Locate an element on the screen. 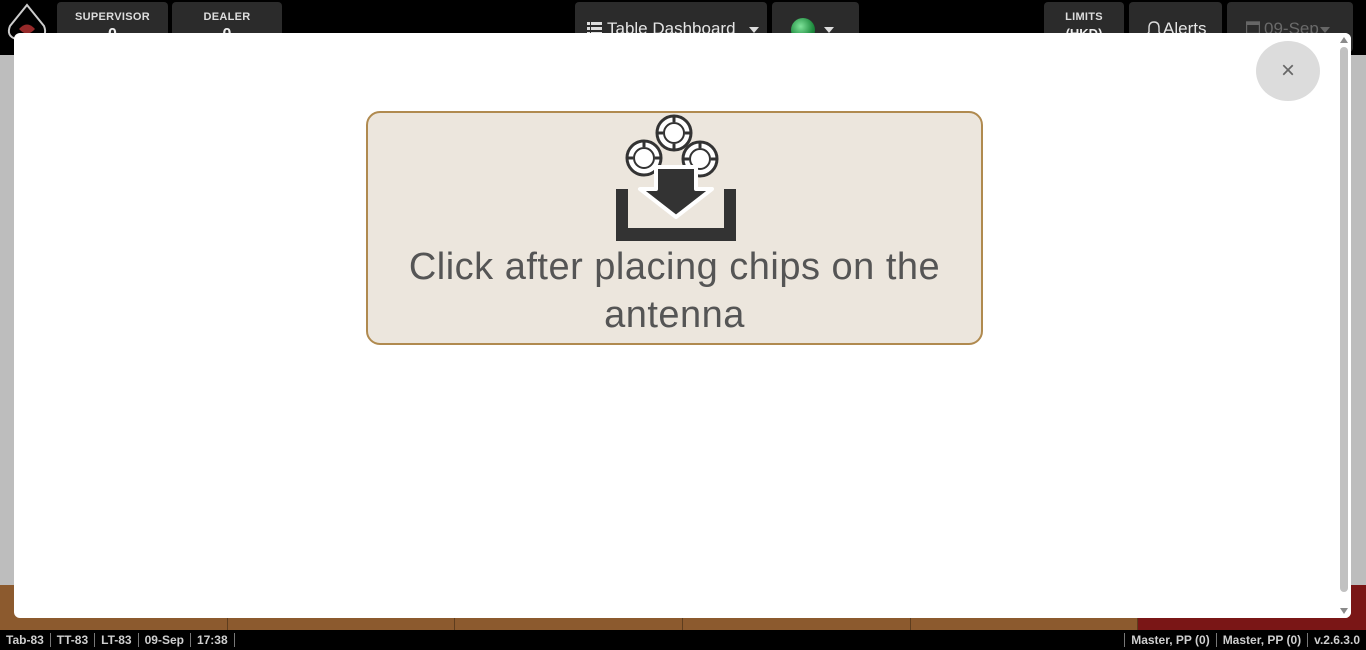 The image size is (1366, 650). footer-time: 17:38 is located at coordinates (213, 640).